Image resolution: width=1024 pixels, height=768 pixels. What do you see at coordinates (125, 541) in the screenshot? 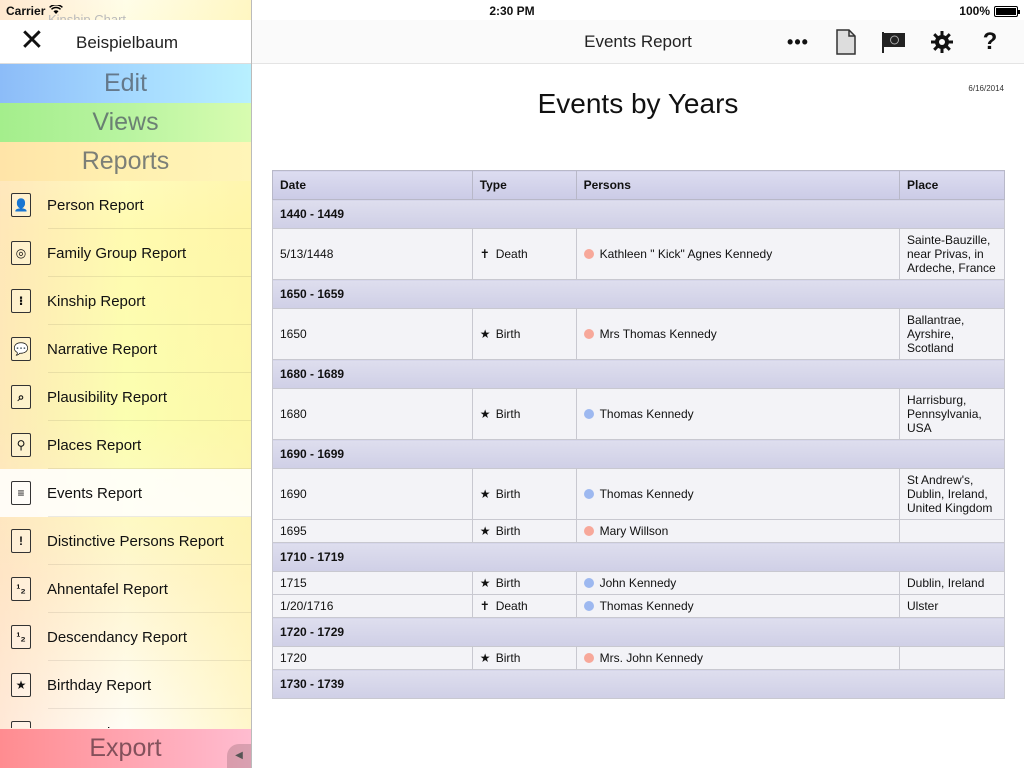
I see `menu-item-distinctive-persons-report: ! Distinctive Persons Report` at bounding box center [125, 541].